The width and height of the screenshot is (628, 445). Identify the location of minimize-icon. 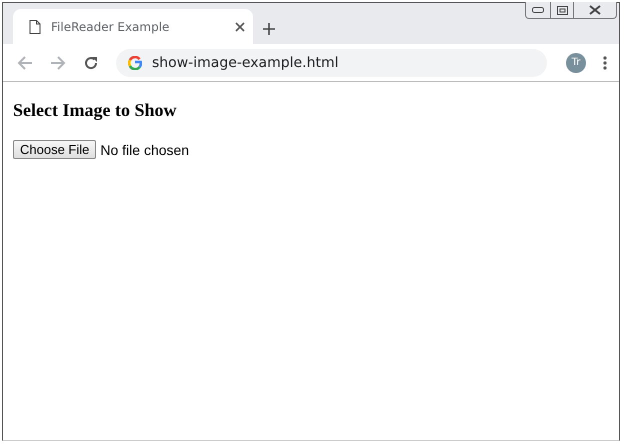
(538, 10).